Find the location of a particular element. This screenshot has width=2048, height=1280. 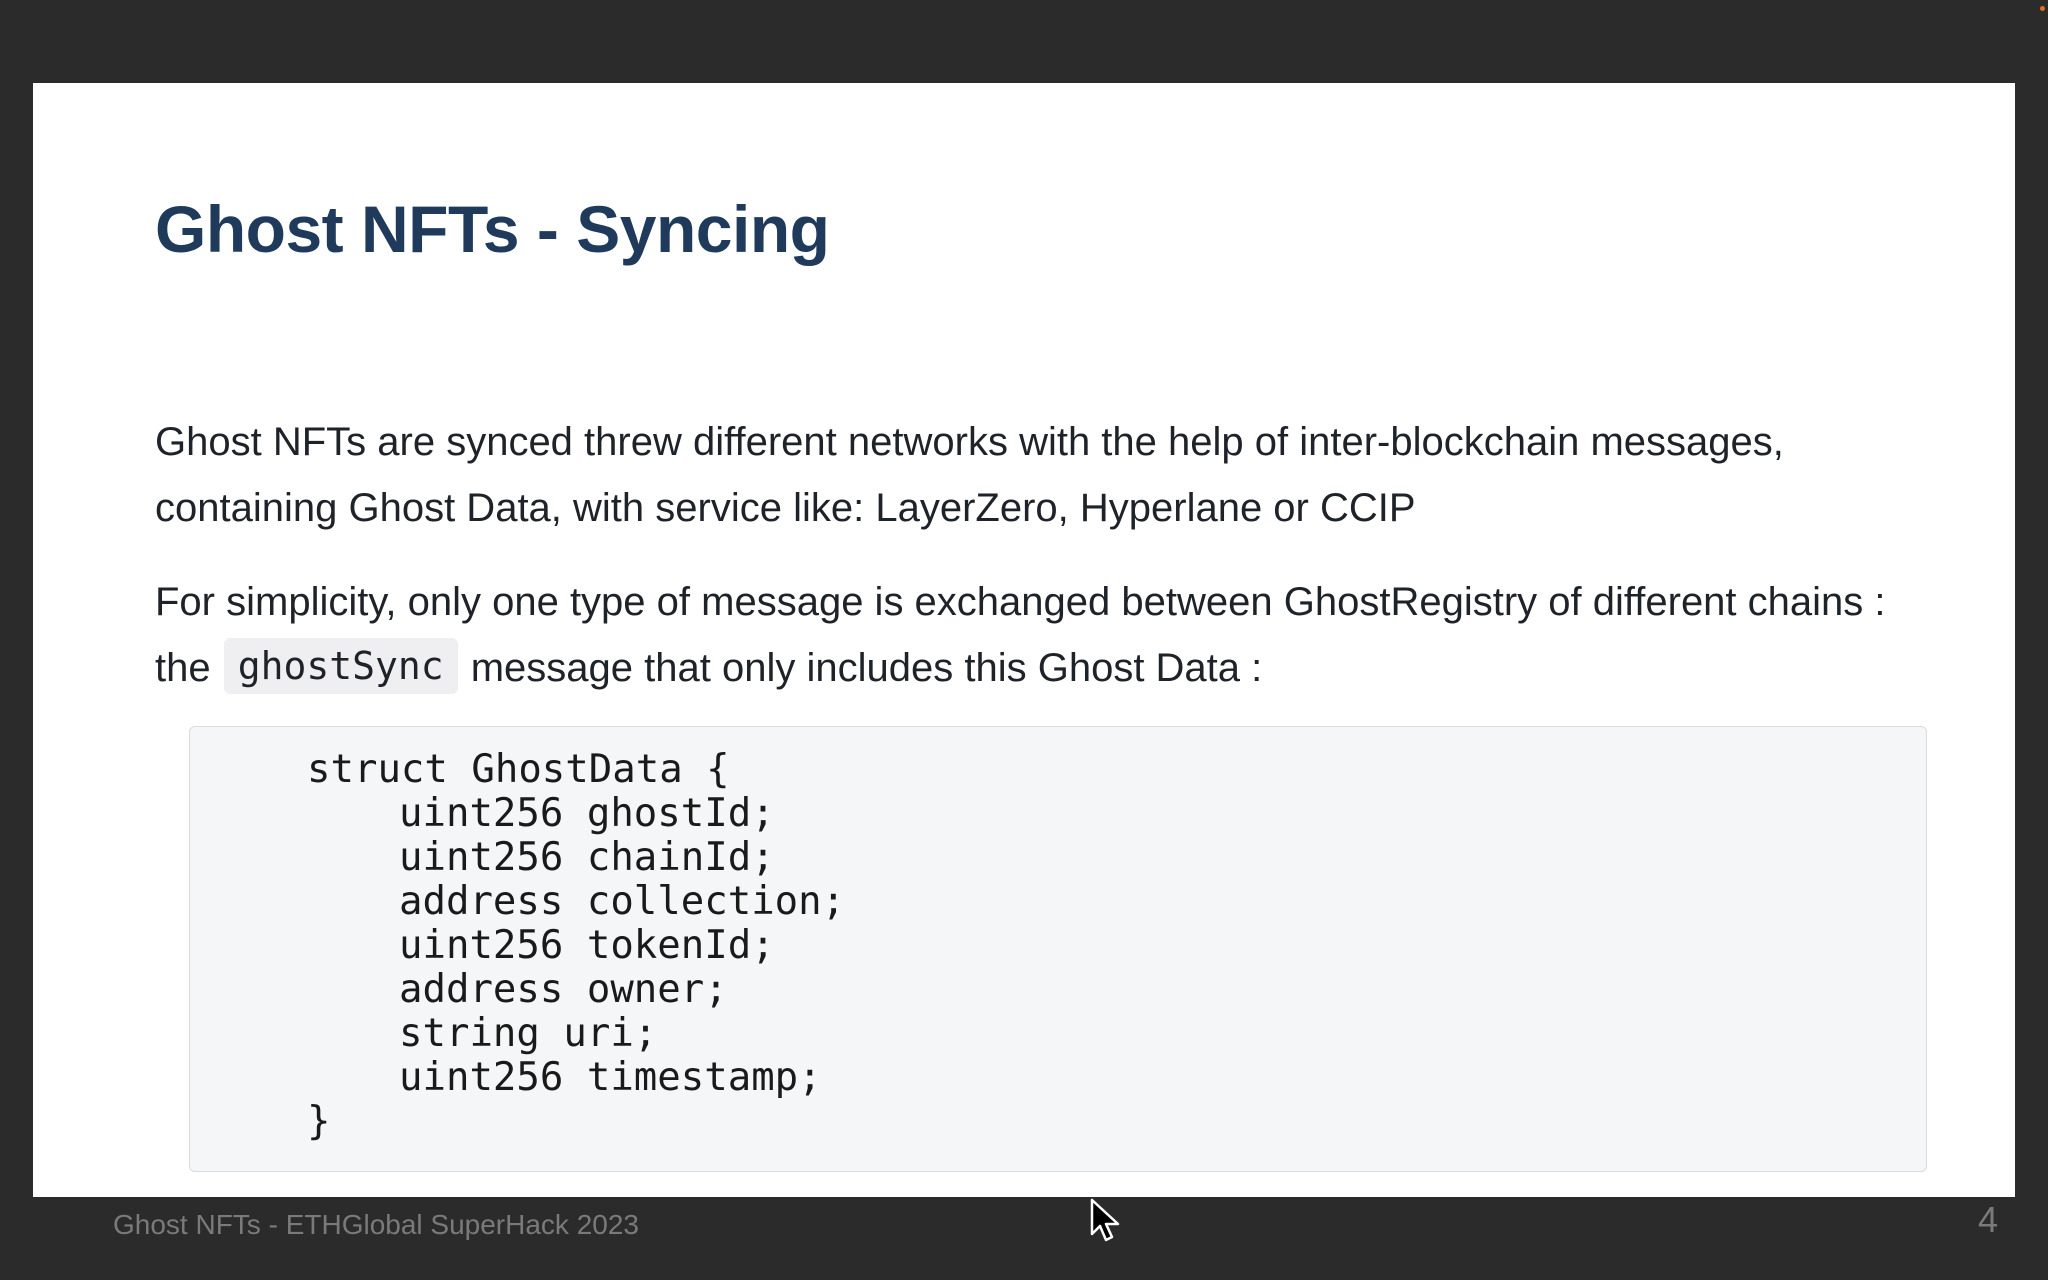

code-line-struct-open: struct GhostData { is located at coordinates (518, 769).